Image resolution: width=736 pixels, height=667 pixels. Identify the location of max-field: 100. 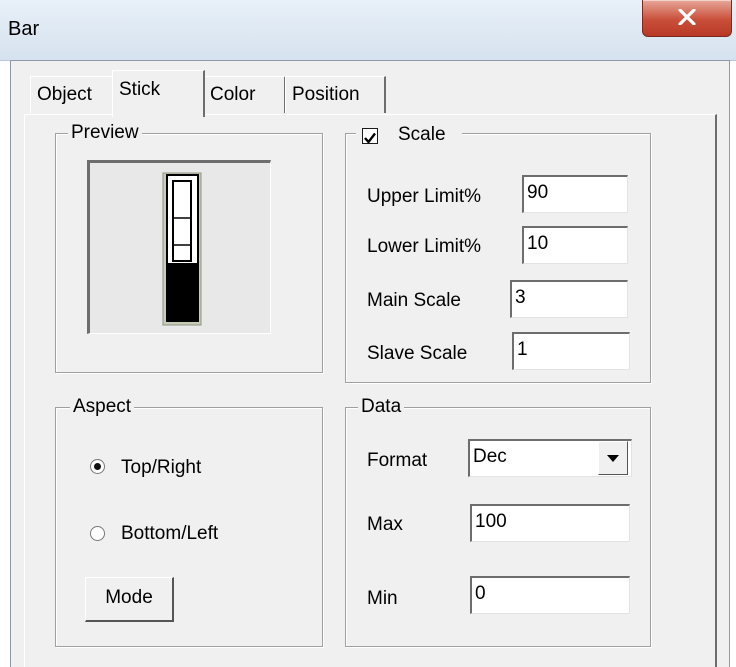
(550, 523).